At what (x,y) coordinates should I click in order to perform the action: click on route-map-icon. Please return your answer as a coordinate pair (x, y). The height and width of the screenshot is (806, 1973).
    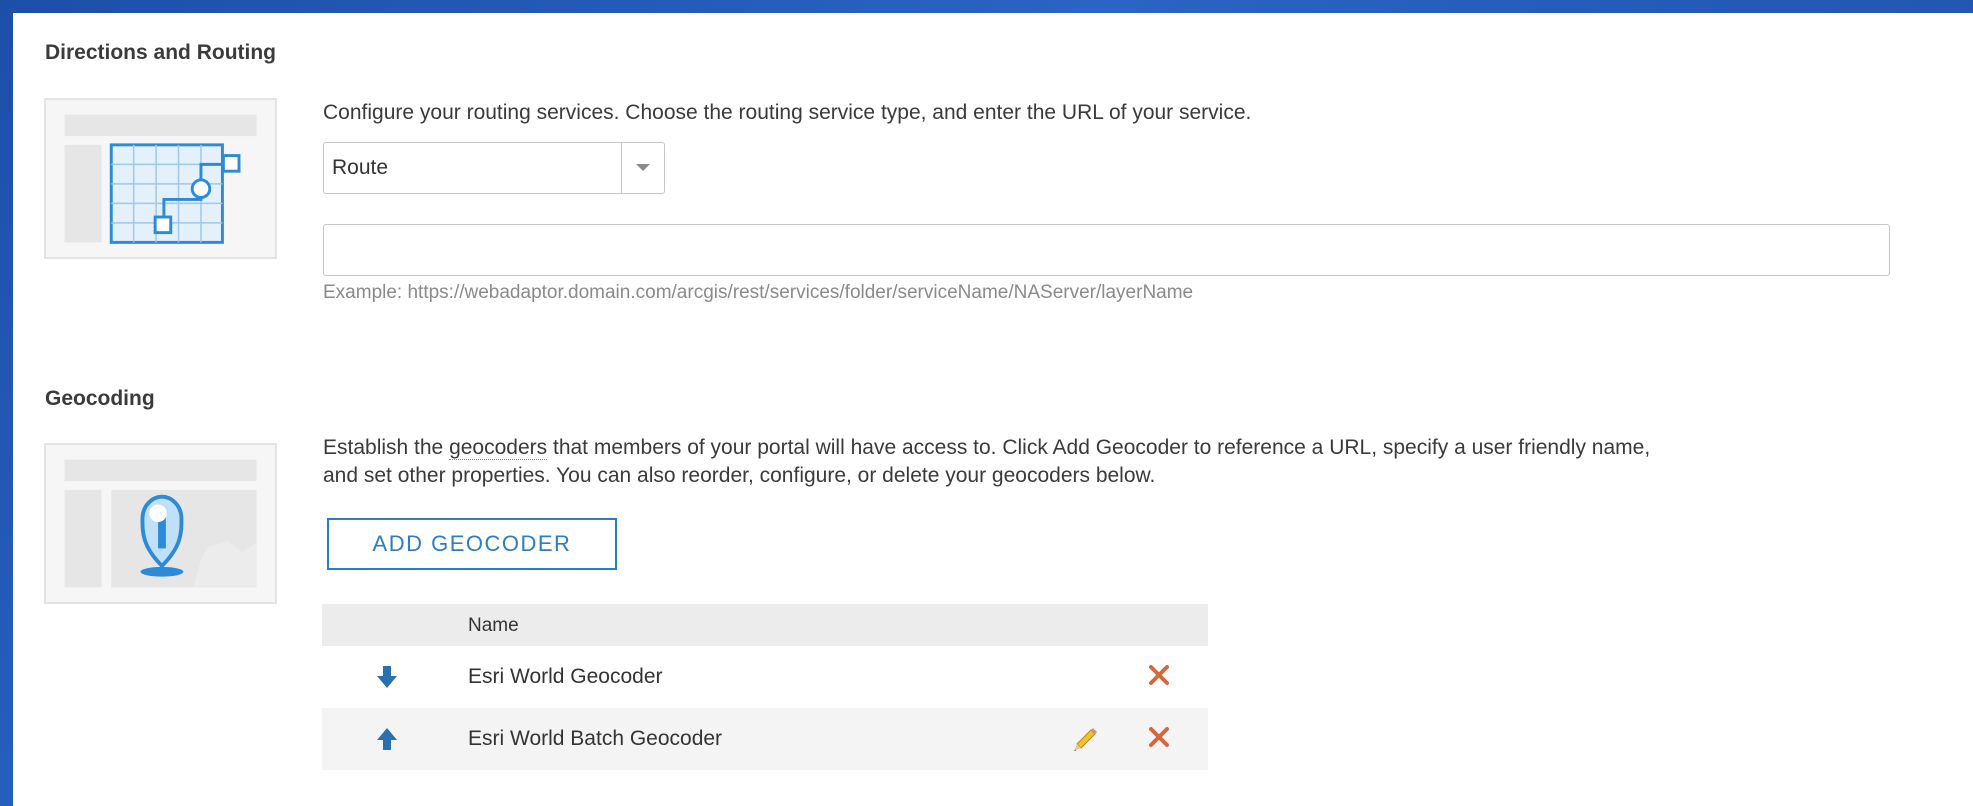
    Looking at the image, I should click on (160, 179).